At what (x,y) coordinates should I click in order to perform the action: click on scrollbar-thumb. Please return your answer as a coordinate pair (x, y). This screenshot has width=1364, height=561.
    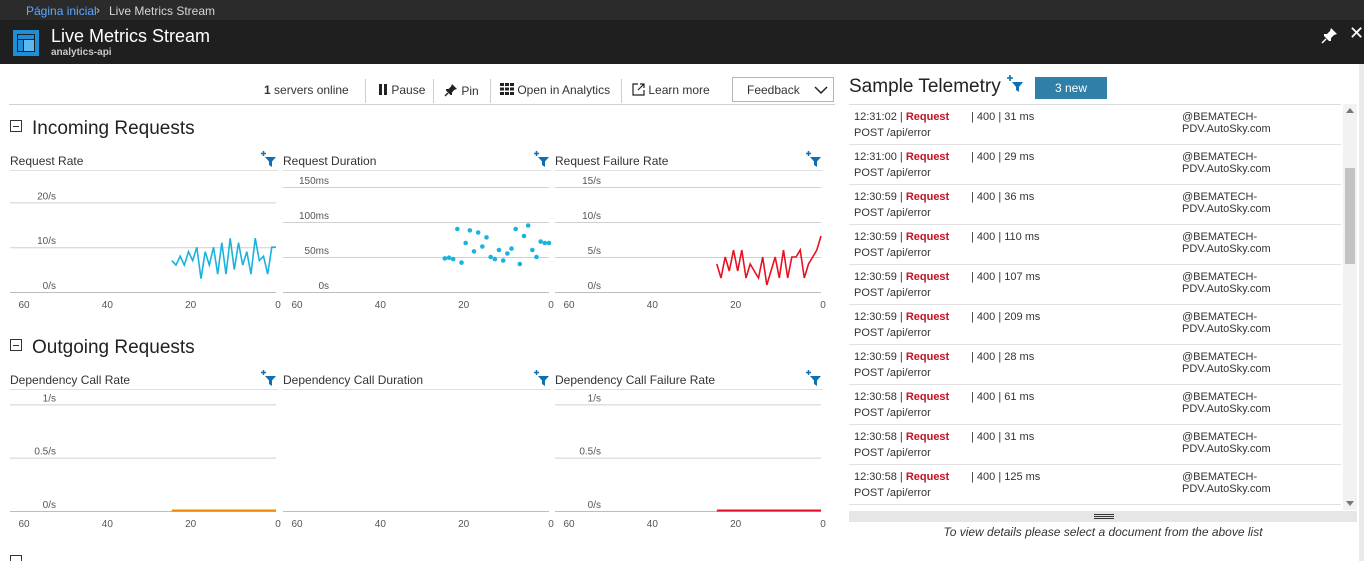
    Looking at the image, I should click on (1350, 216).